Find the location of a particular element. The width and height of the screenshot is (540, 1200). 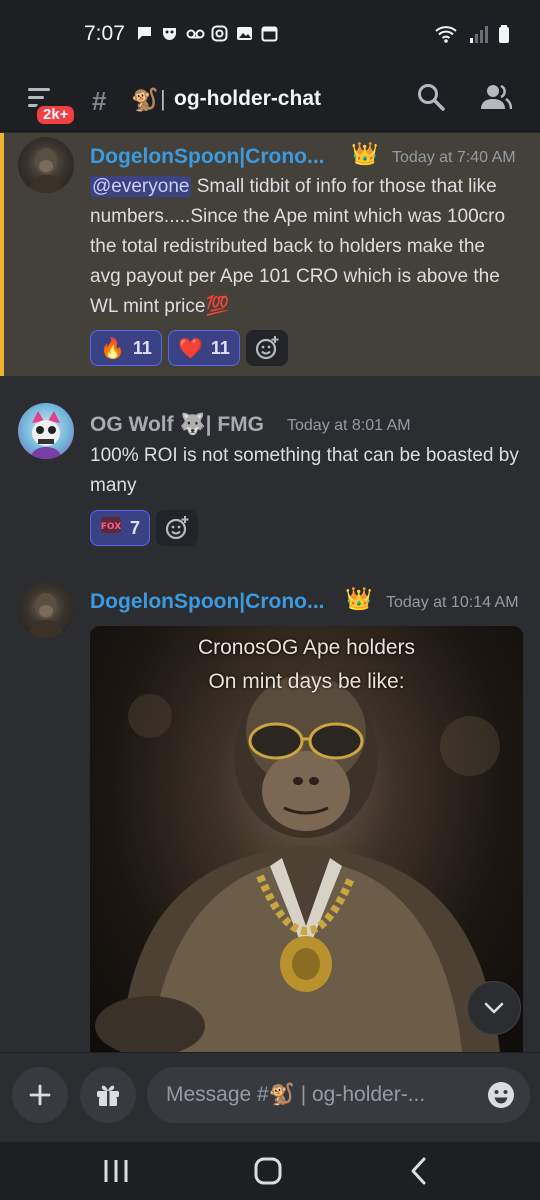

gallery-icon is located at coordinates (244, 33).